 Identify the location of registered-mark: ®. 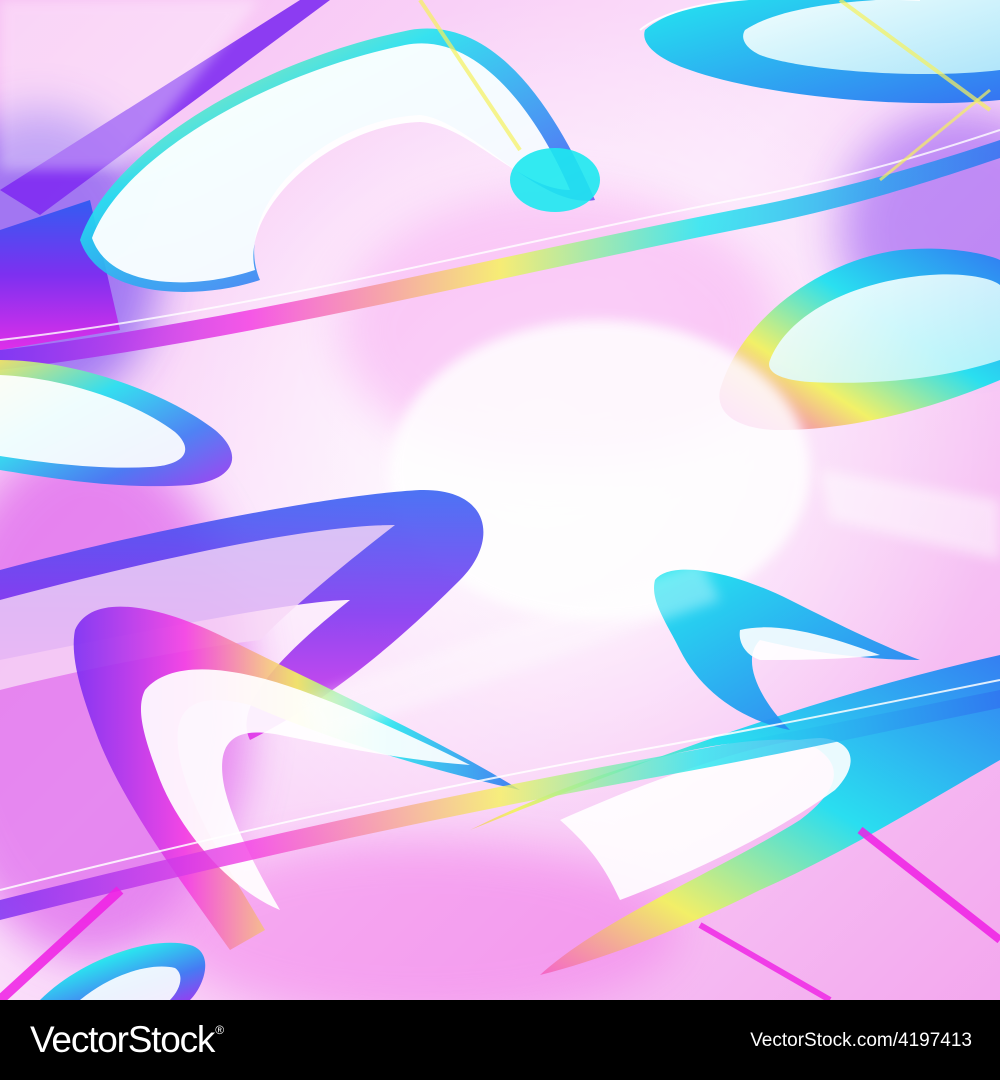
(219, 1030).